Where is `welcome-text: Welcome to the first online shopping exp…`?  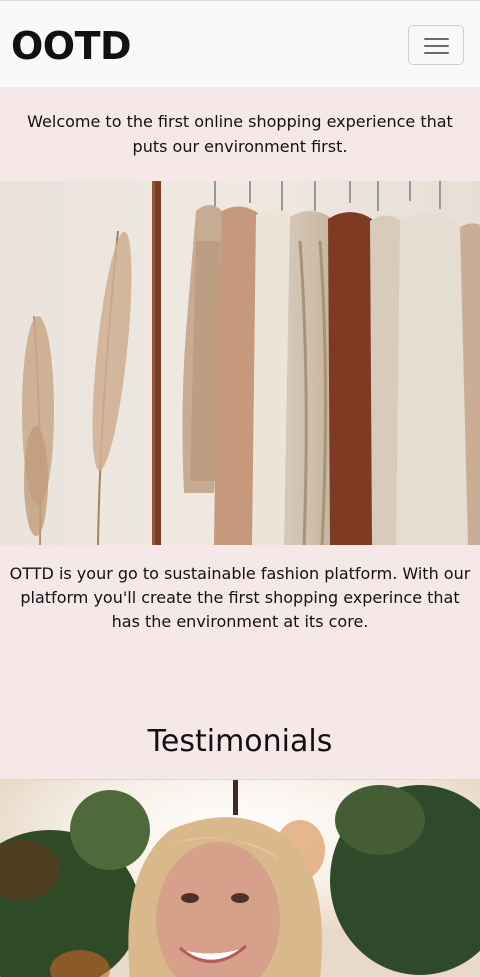
welcome-text: Welcome to the first online shopping exp… is located at coordinates (240, 134).